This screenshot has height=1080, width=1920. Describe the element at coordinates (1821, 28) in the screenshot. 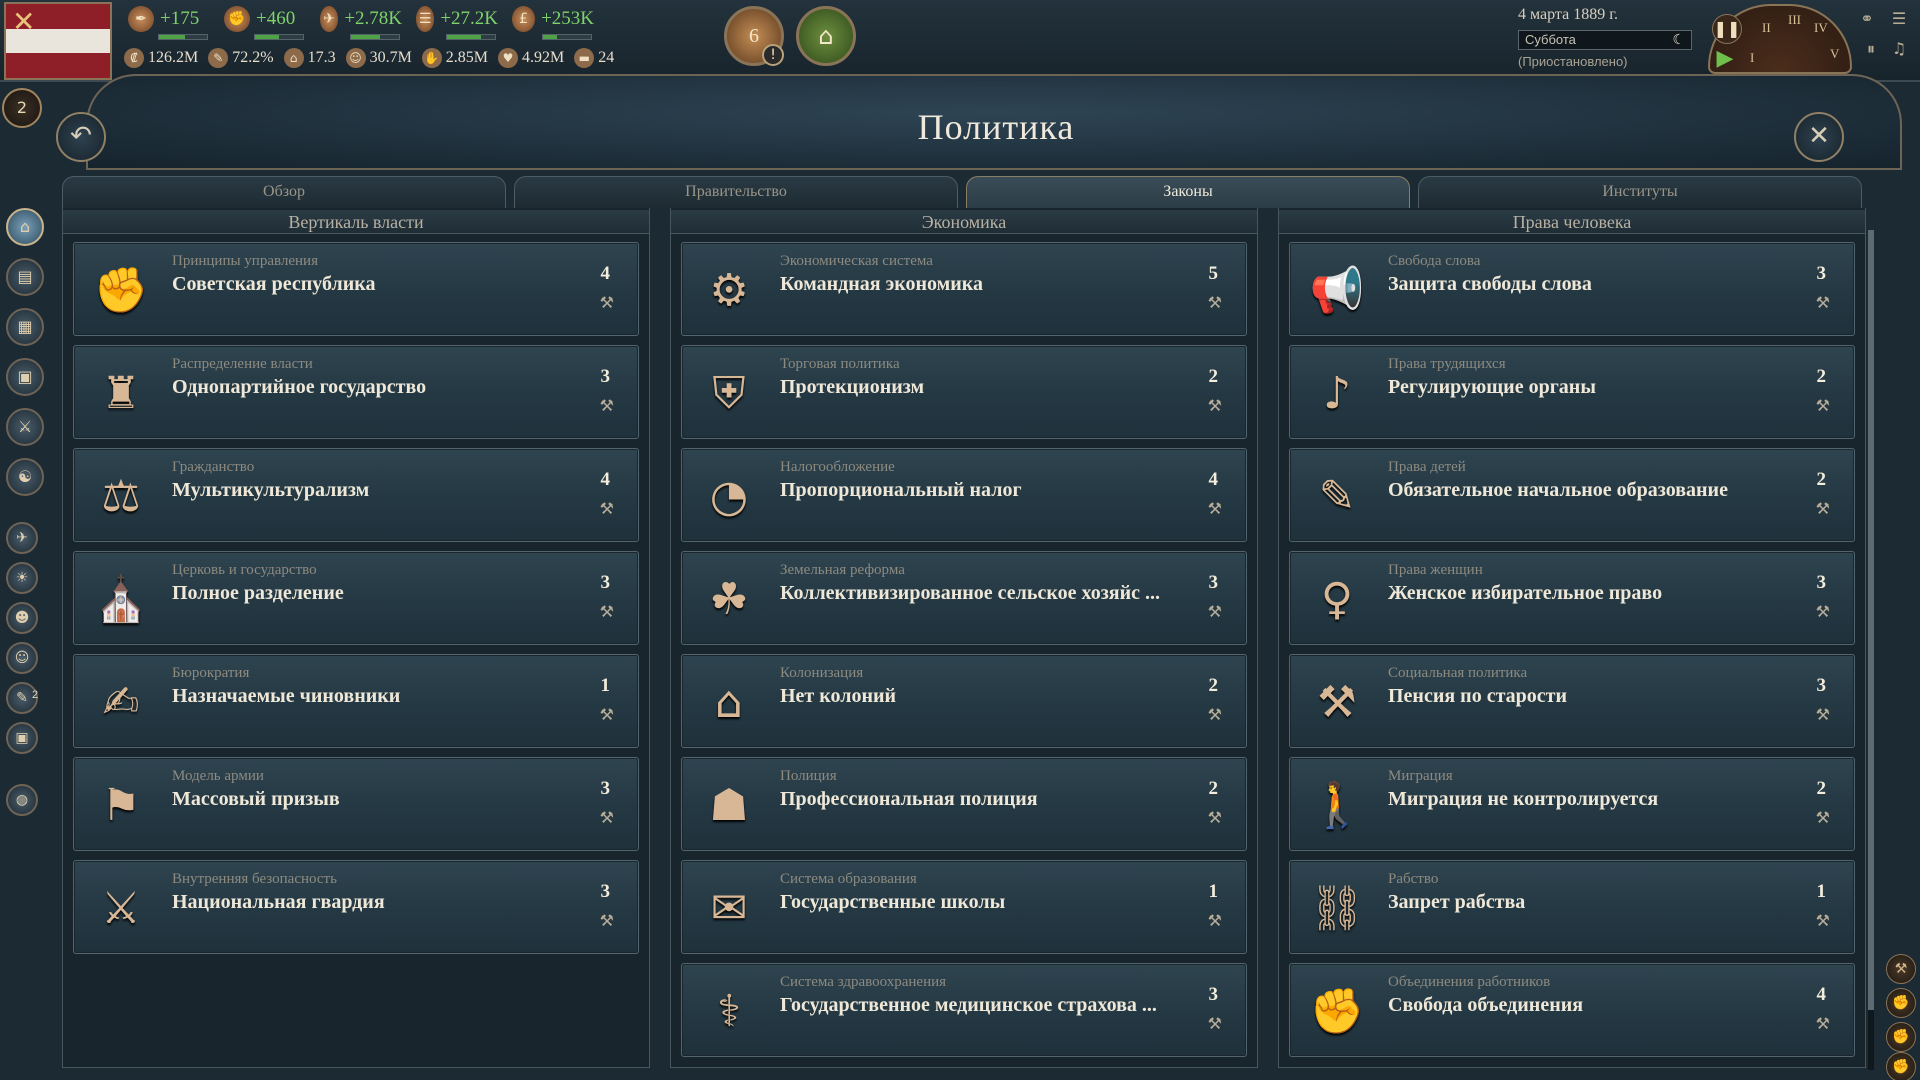

I see `speed-4-label: IV` at that location.